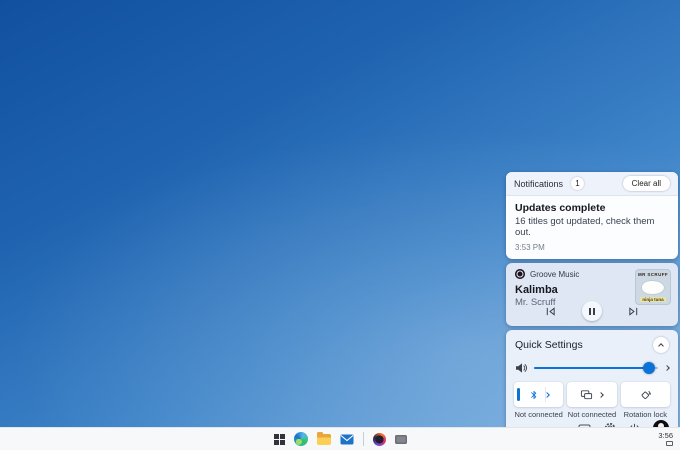 The height and width of the screenshot is (450, 680). I want to click on notification-title: Updates complete, so click(560, 208).